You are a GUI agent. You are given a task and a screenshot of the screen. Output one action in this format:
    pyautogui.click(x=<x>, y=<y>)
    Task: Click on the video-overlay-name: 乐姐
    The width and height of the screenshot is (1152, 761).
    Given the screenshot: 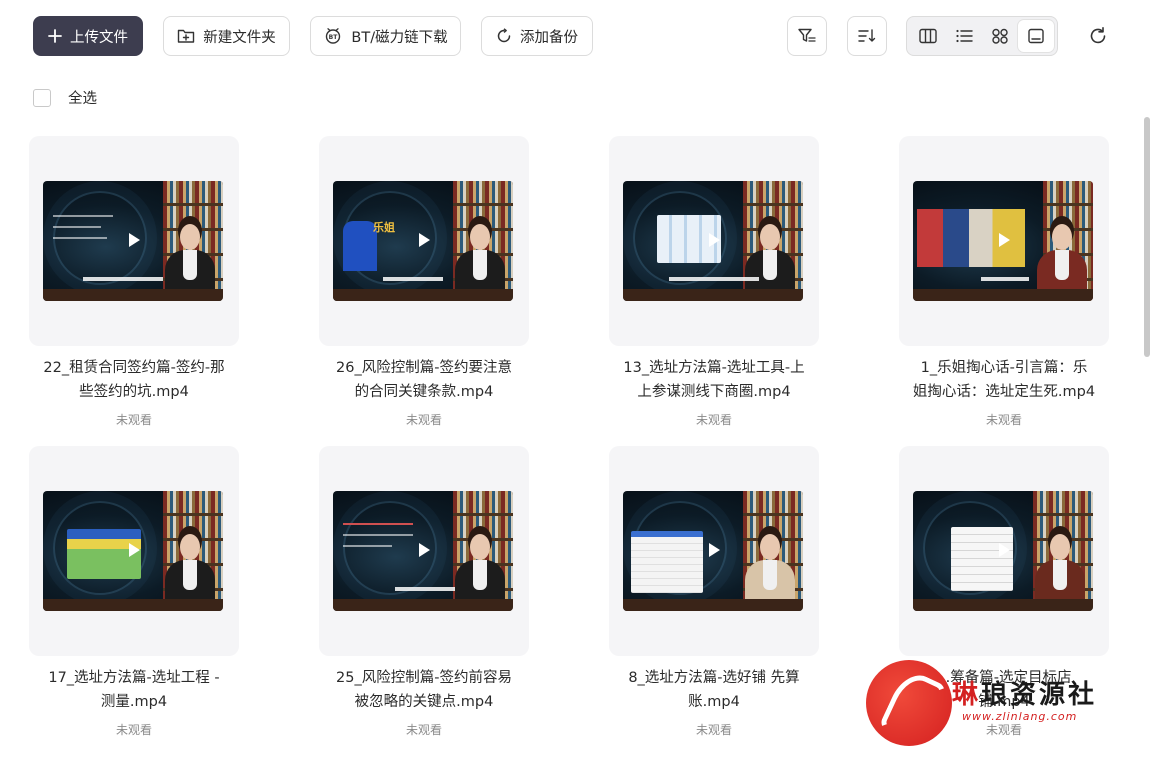 What is the action you would take?
    pyautogui.click(x=384, y=227)
    